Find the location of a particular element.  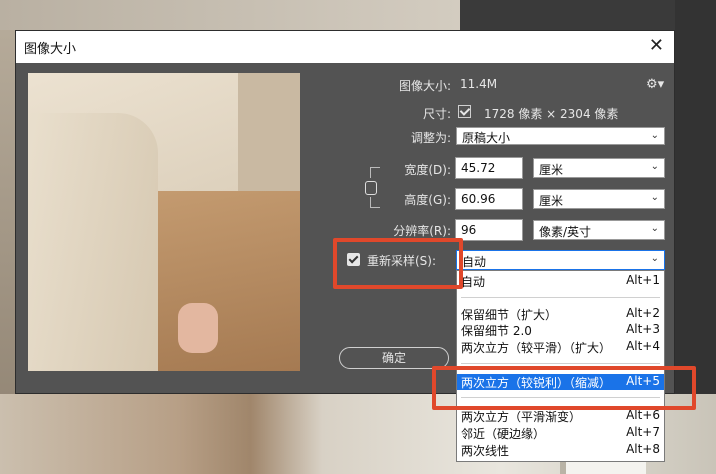

image-size-label: 图像大小: is located at coordinates (424, 86).